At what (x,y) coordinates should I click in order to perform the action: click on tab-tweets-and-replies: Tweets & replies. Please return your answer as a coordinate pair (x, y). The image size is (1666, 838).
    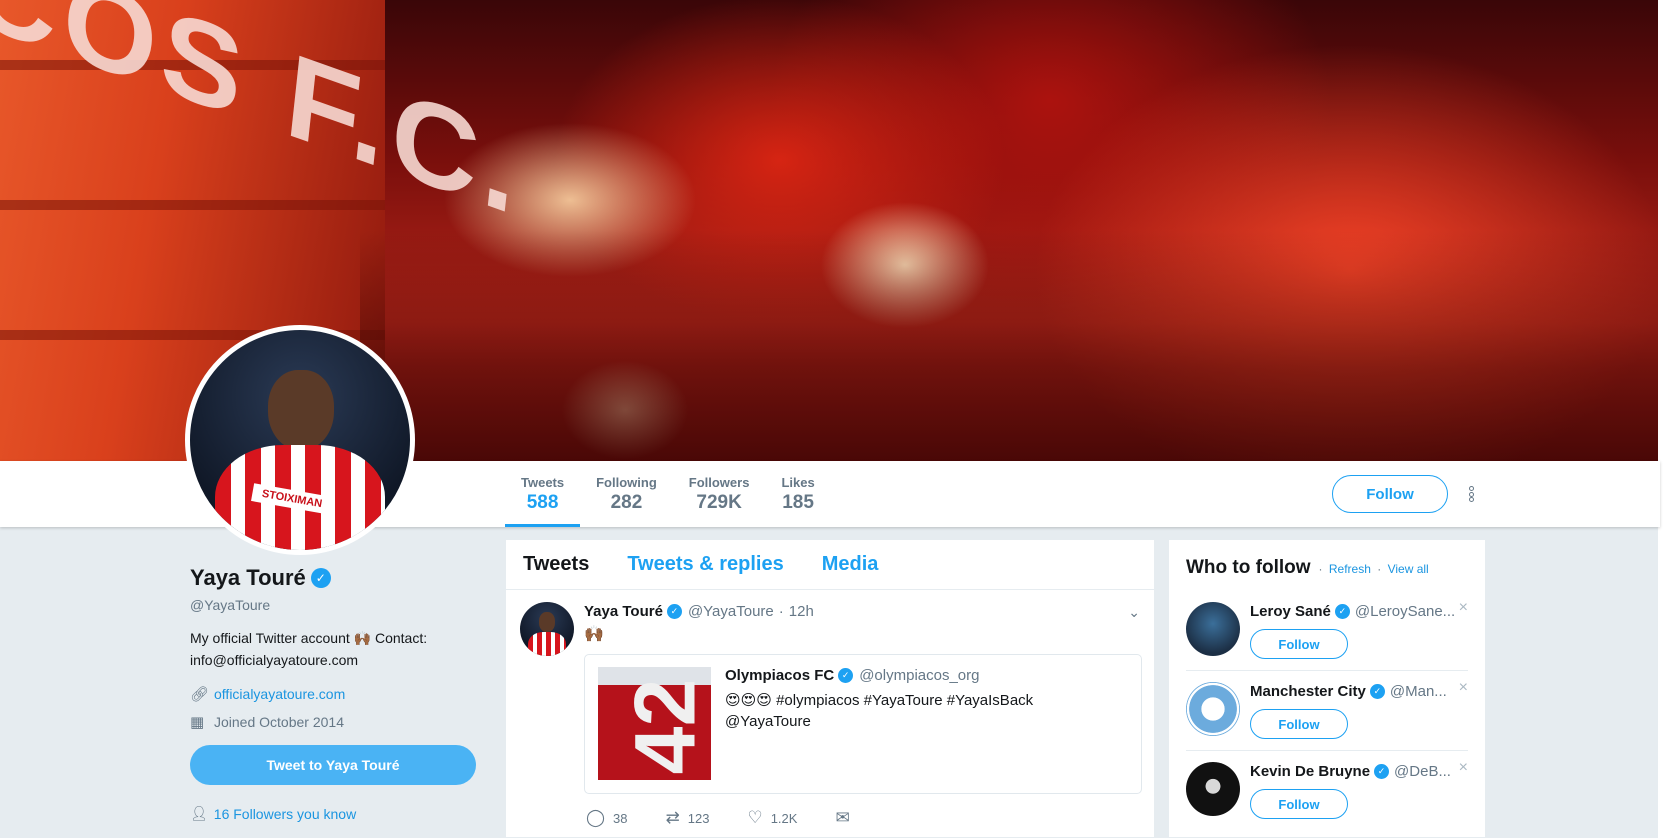
    Looking at the image, I should click on (705, 564).